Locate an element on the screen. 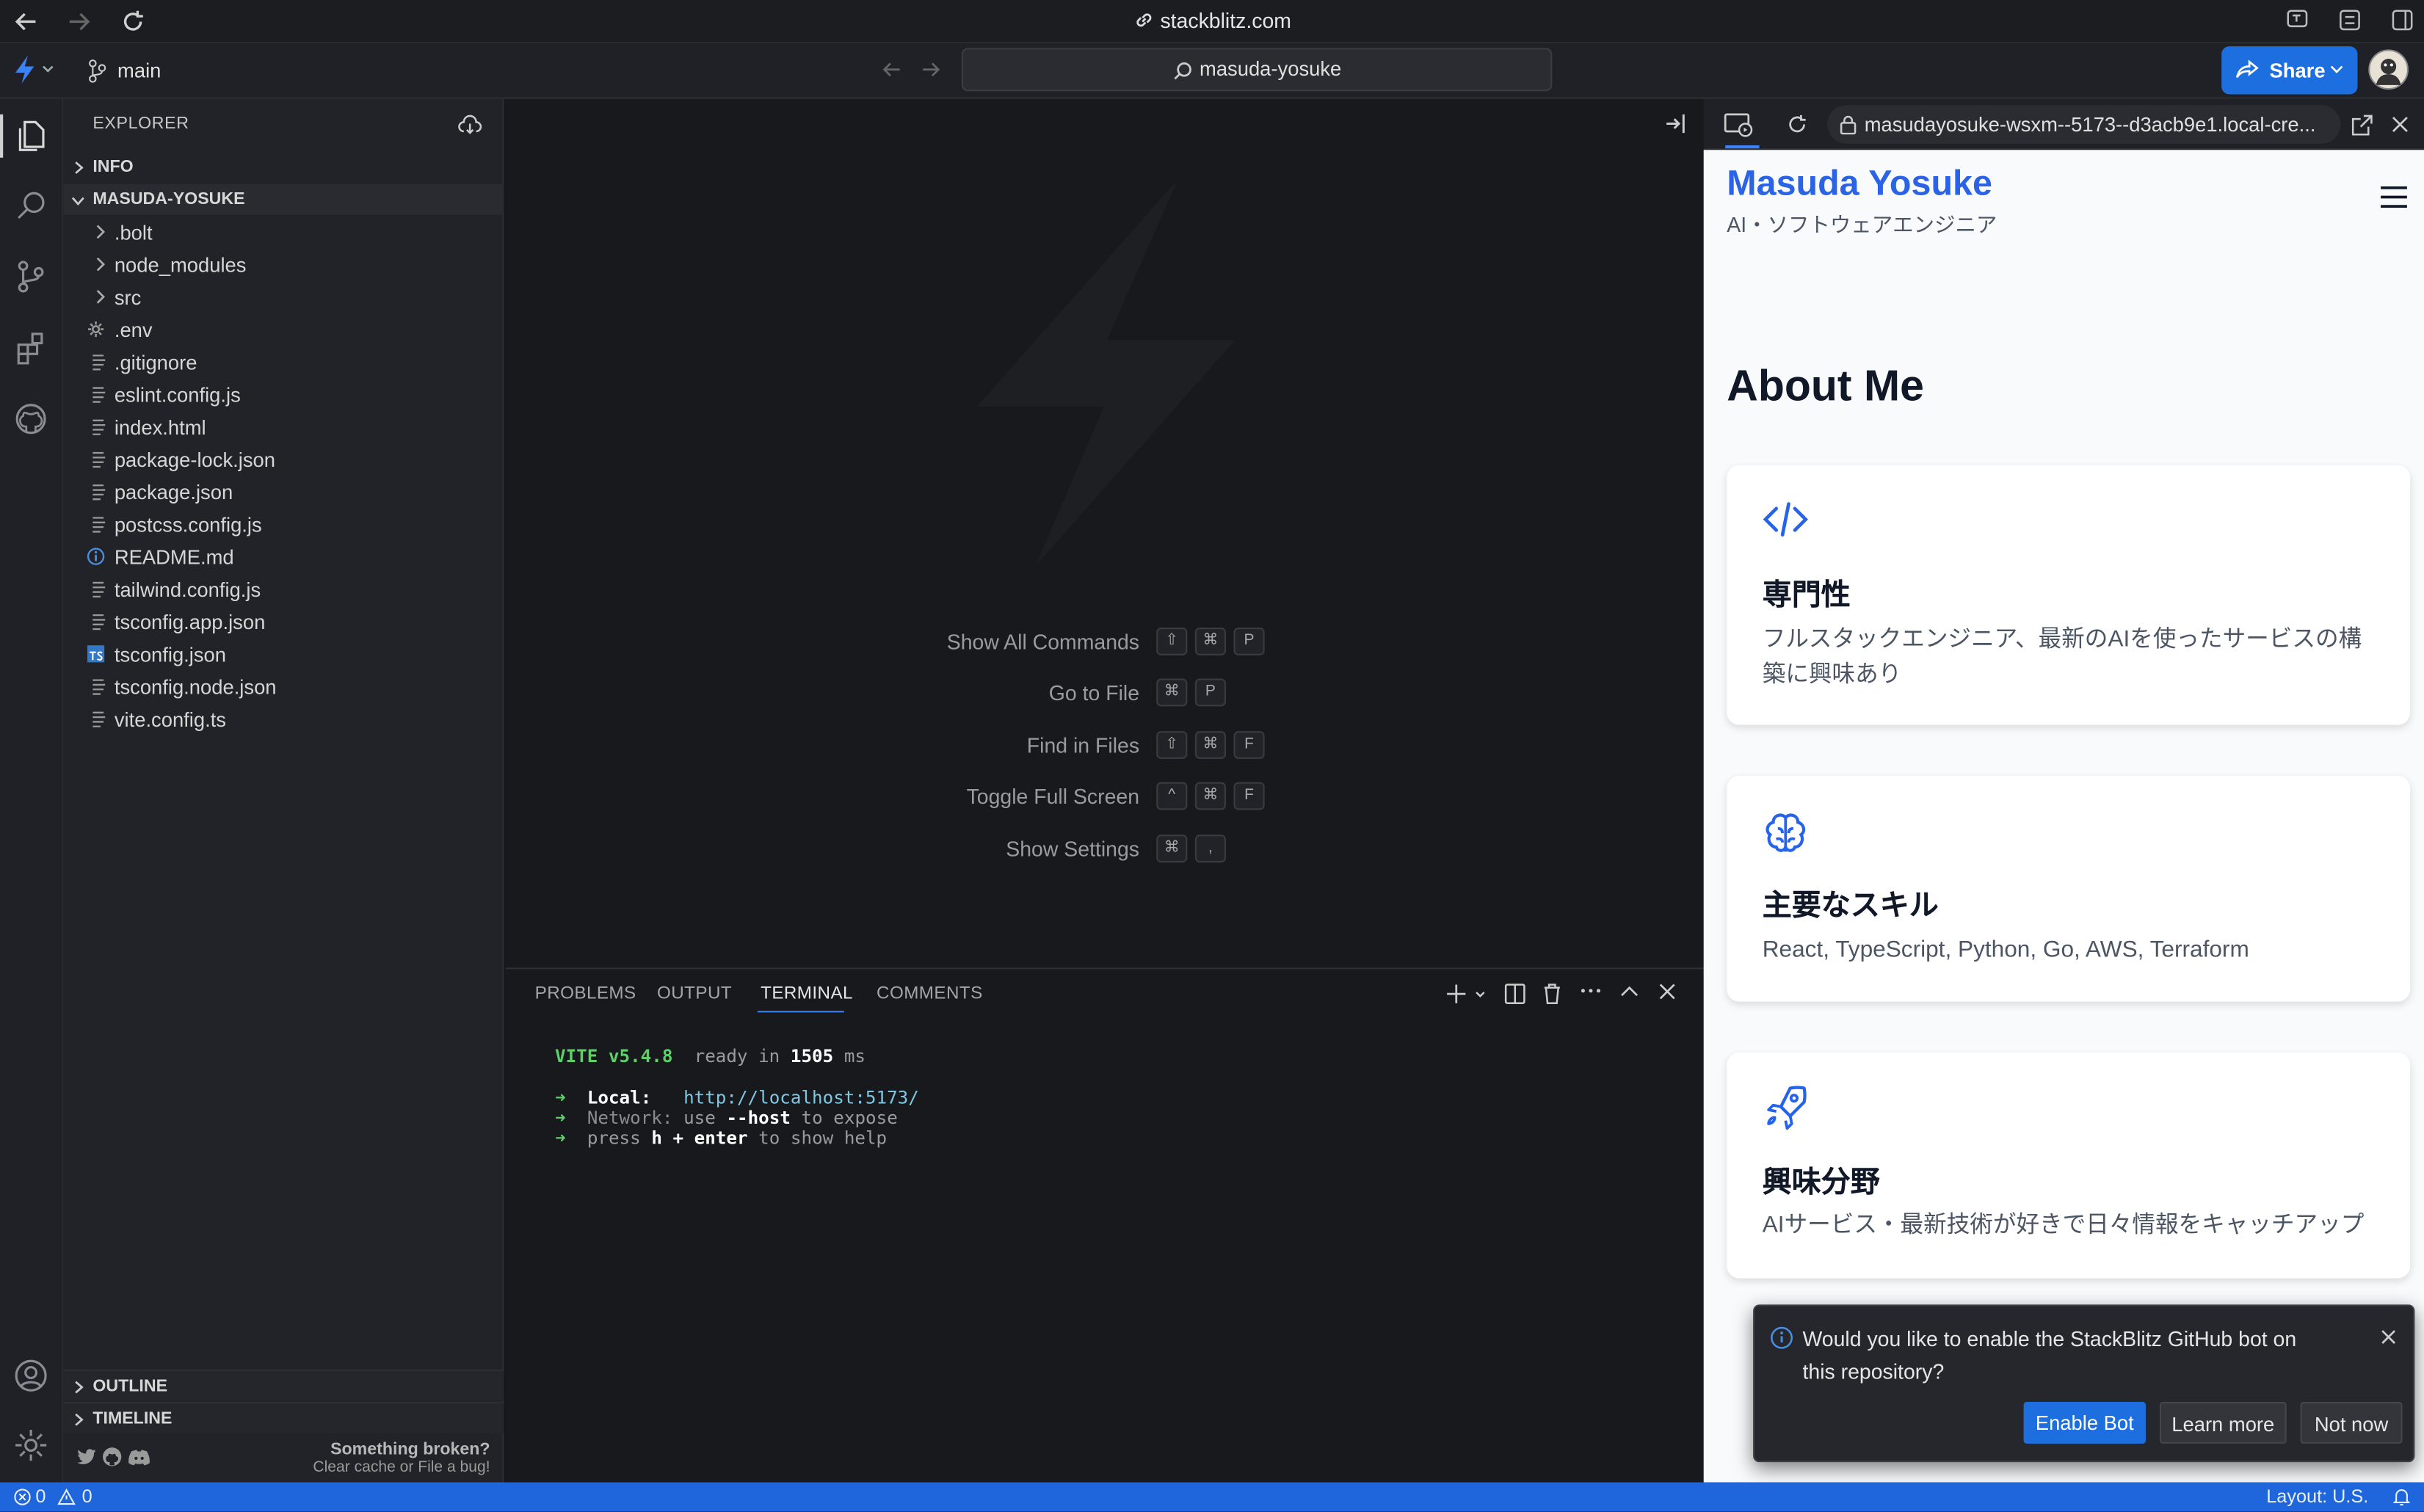  files-icon is located at coordinates (31, 136).